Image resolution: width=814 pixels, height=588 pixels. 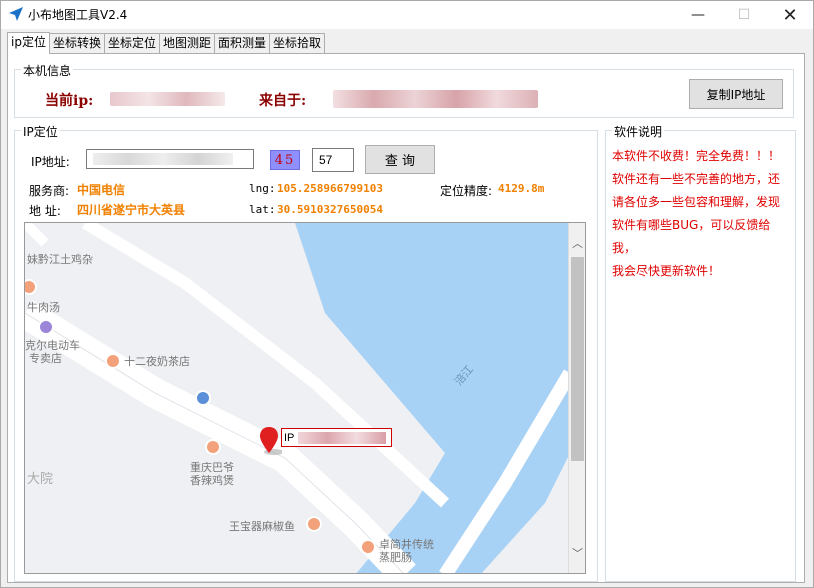 What do you see at coordinates (577, 359) in the screenshot?
I see `scroll-thumb` at bounding box center [577, 359].